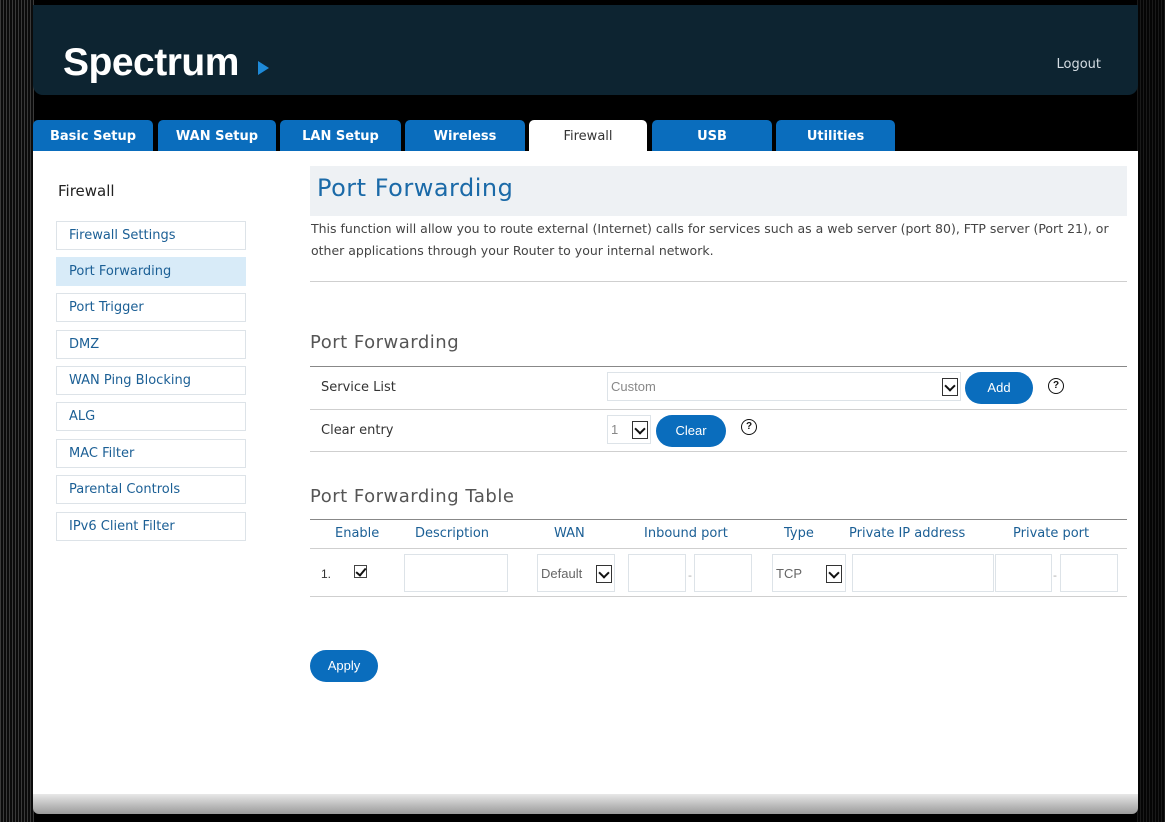 The image size is (1165, 822). Describe the element at coordinates (615, 429) in the screenshot. I see `clear-entry-value: 1` at that location.